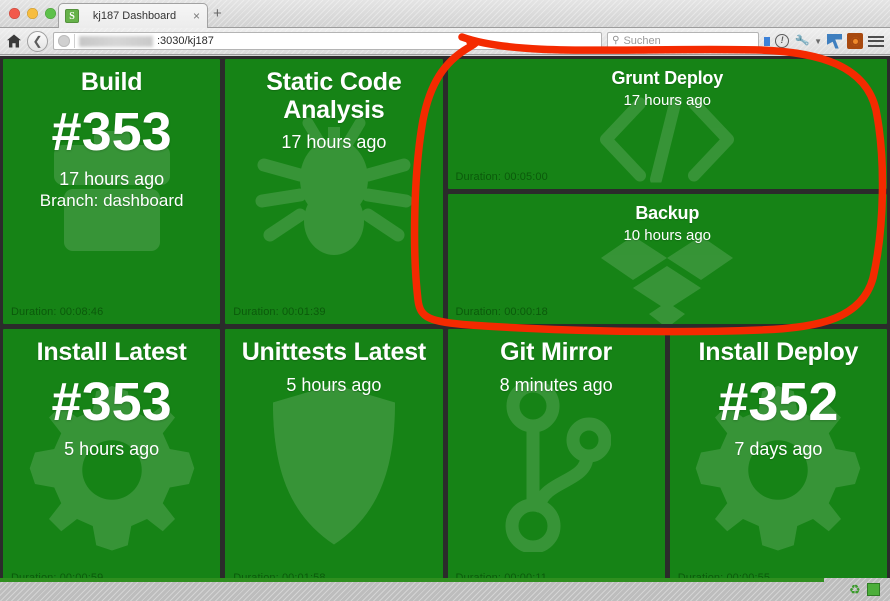  I want to click on tile-duration: Duration: 00:05:00, so click(501, 177).